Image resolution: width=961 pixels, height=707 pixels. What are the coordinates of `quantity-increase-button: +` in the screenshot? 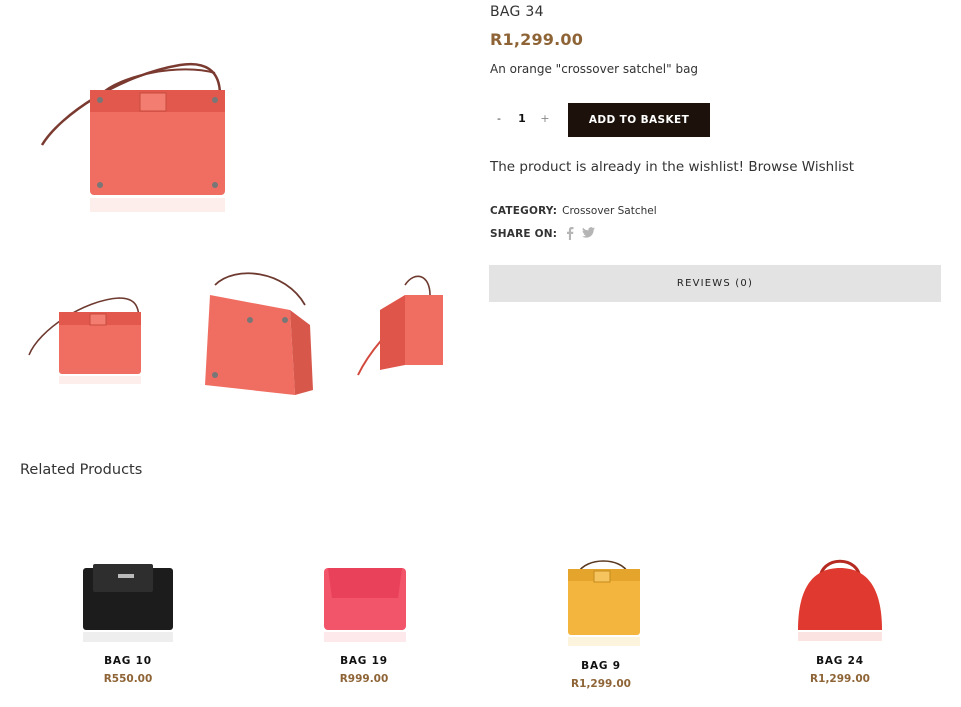 It's located at (545, 118).